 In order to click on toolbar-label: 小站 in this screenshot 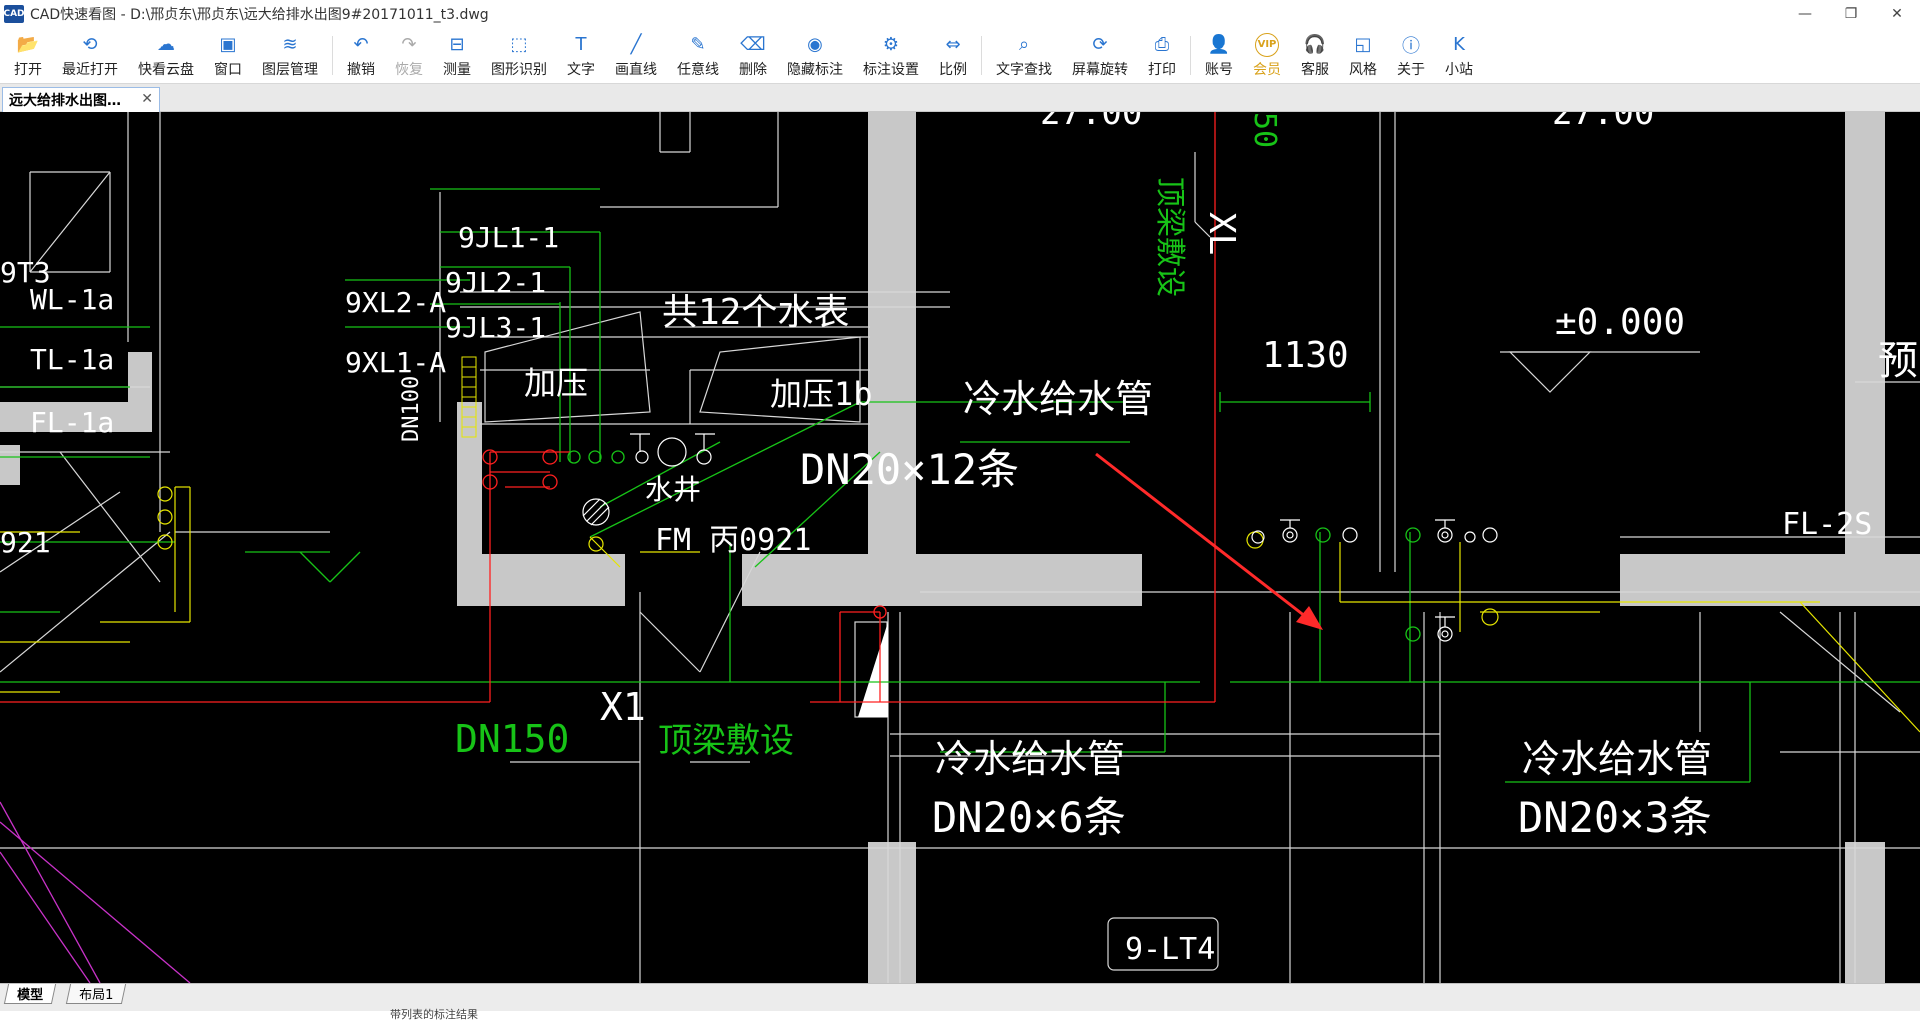, I will do `click(1459, 69)`.